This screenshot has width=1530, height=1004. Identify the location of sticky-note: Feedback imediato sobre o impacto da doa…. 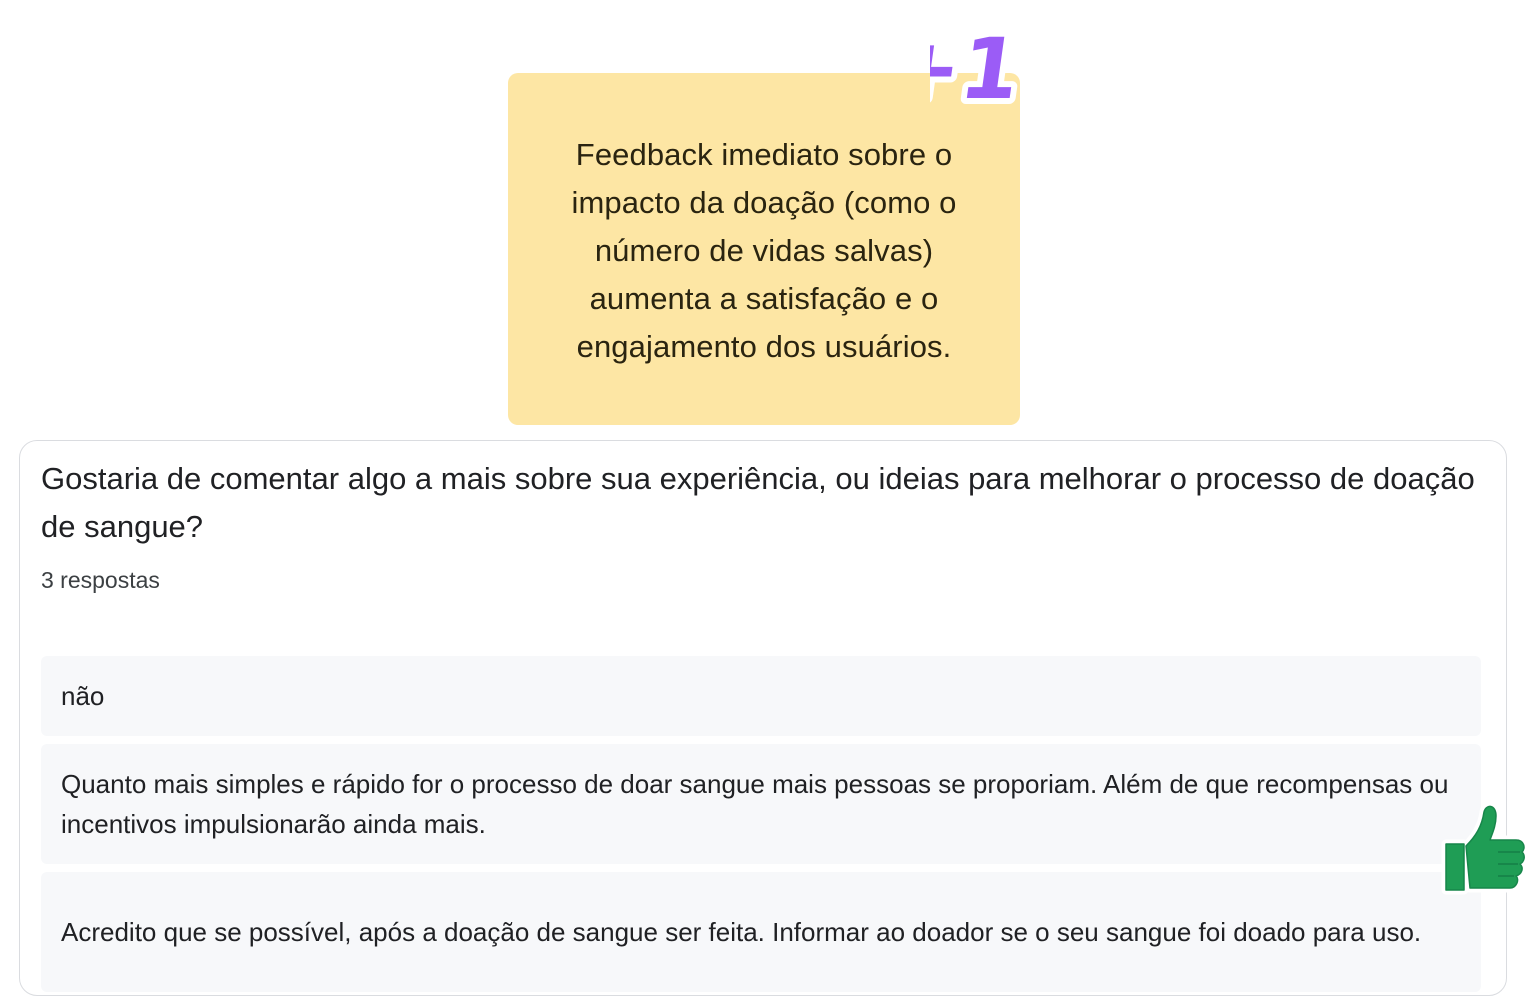
(764, 249).